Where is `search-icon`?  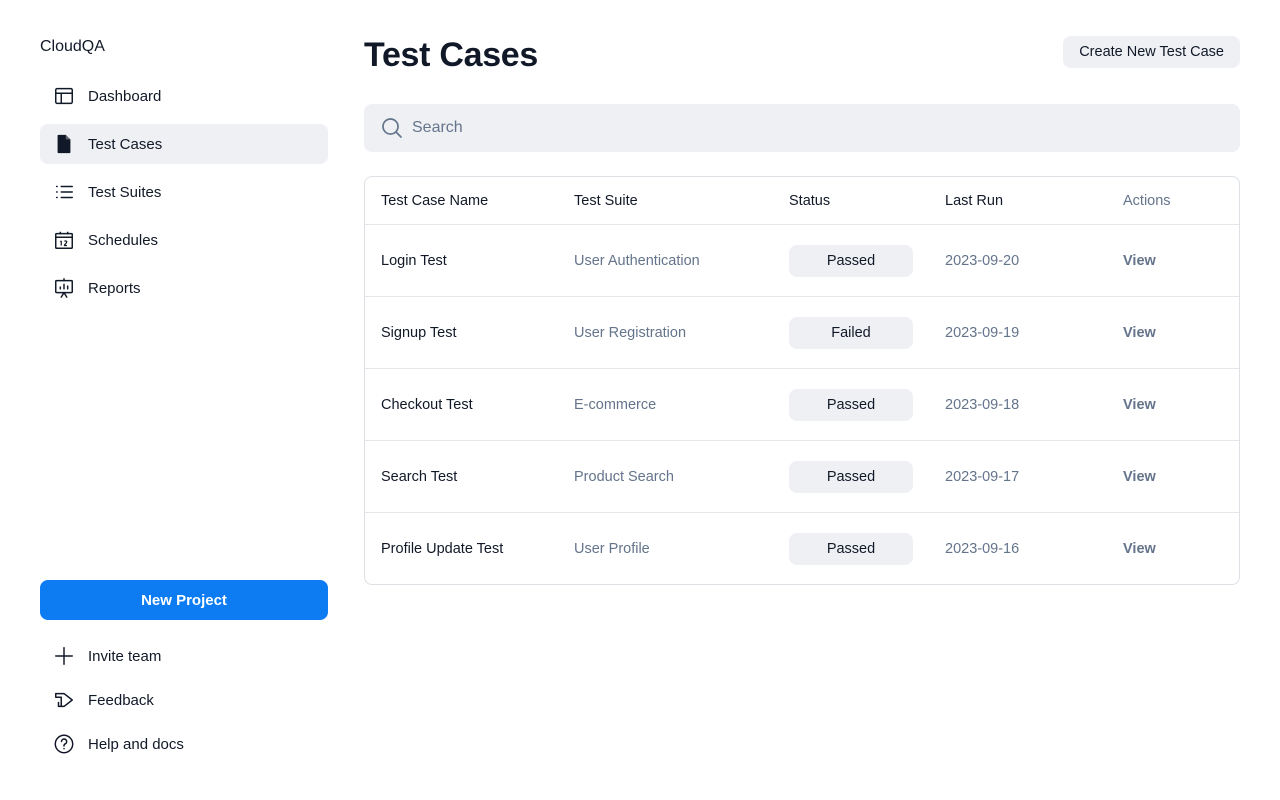
search-icon is located at coordinates (392, 128).